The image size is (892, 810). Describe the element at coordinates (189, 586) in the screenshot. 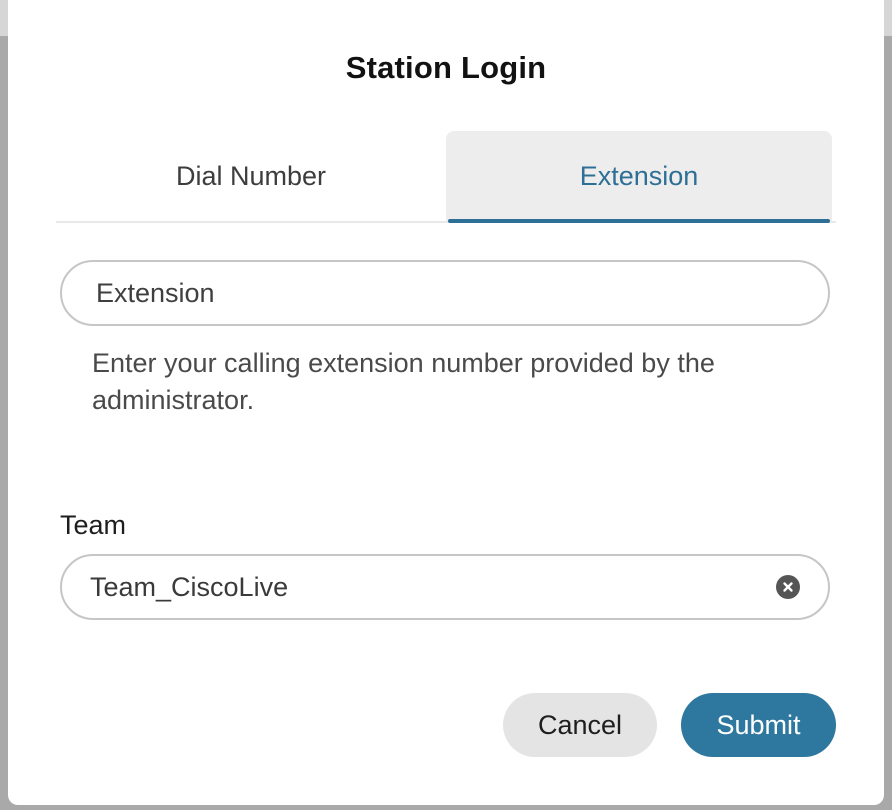

I see `team-selected-value: Team_CiscoLive` at that location.